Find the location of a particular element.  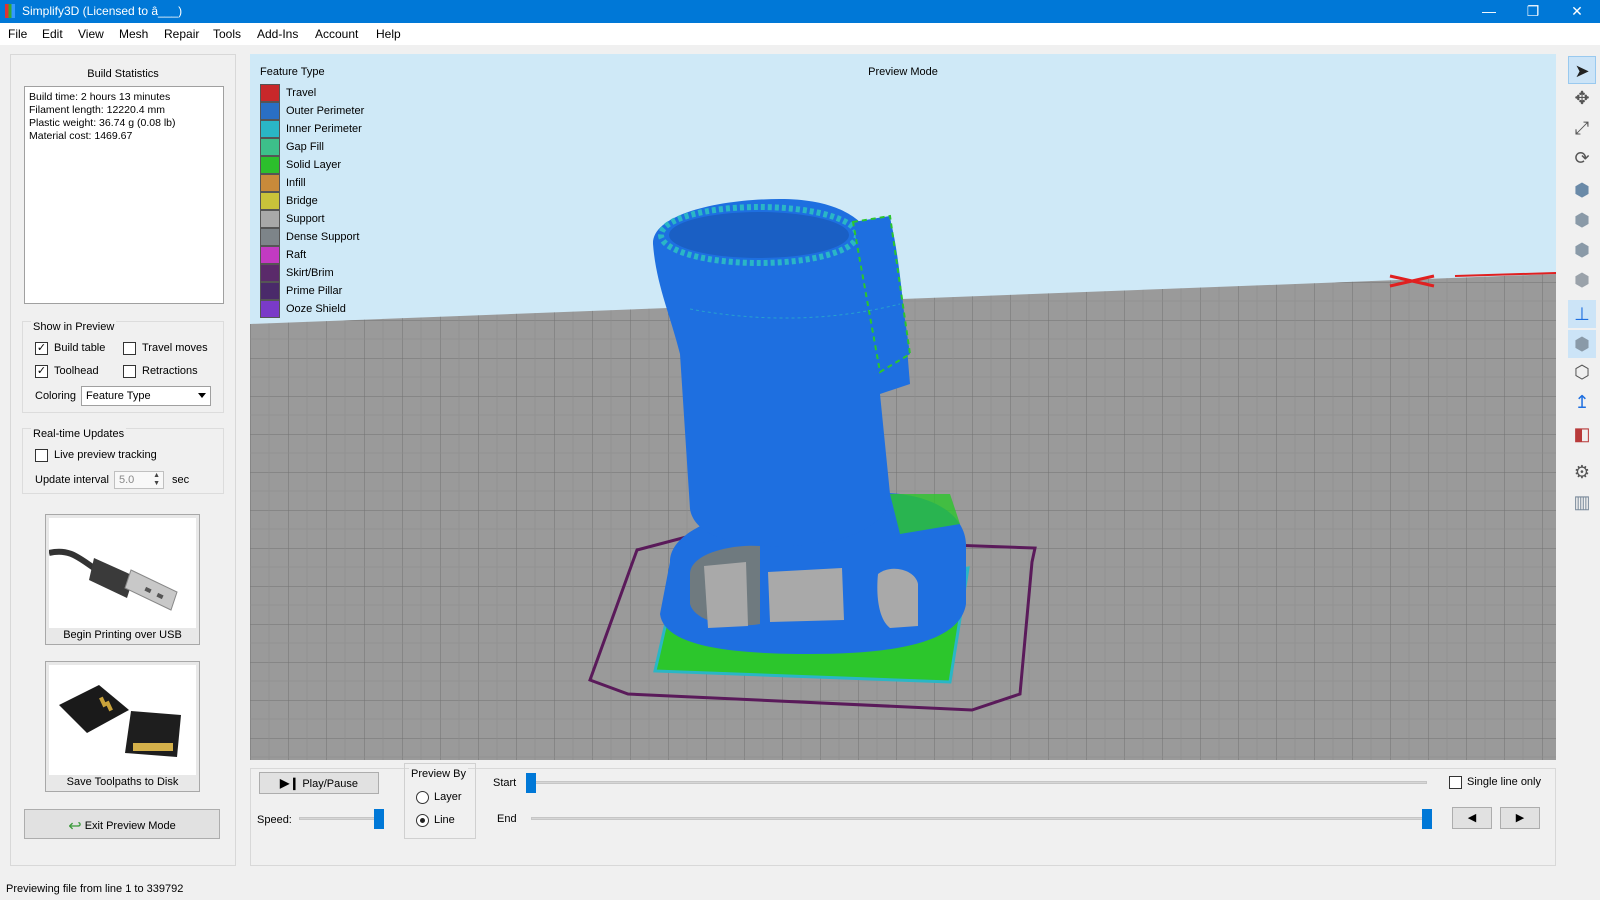

play-pause-label: Play/Pause is located at coordinates (330, 784).